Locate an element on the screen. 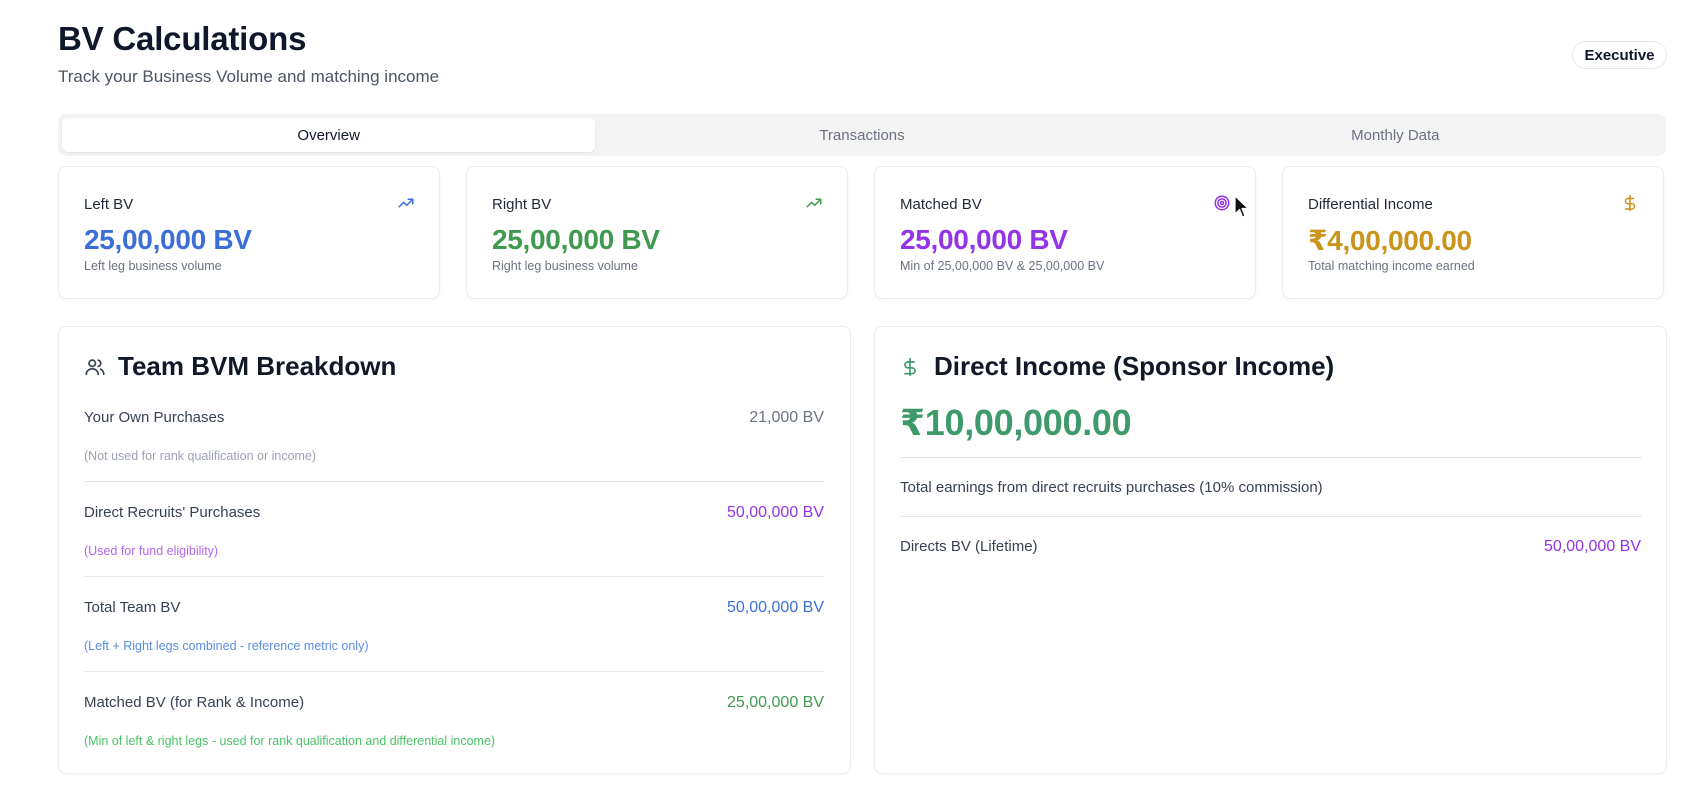 The image size is (1684, 808). row-value: 25,00,000 BV is located at coordinates (775, 702).